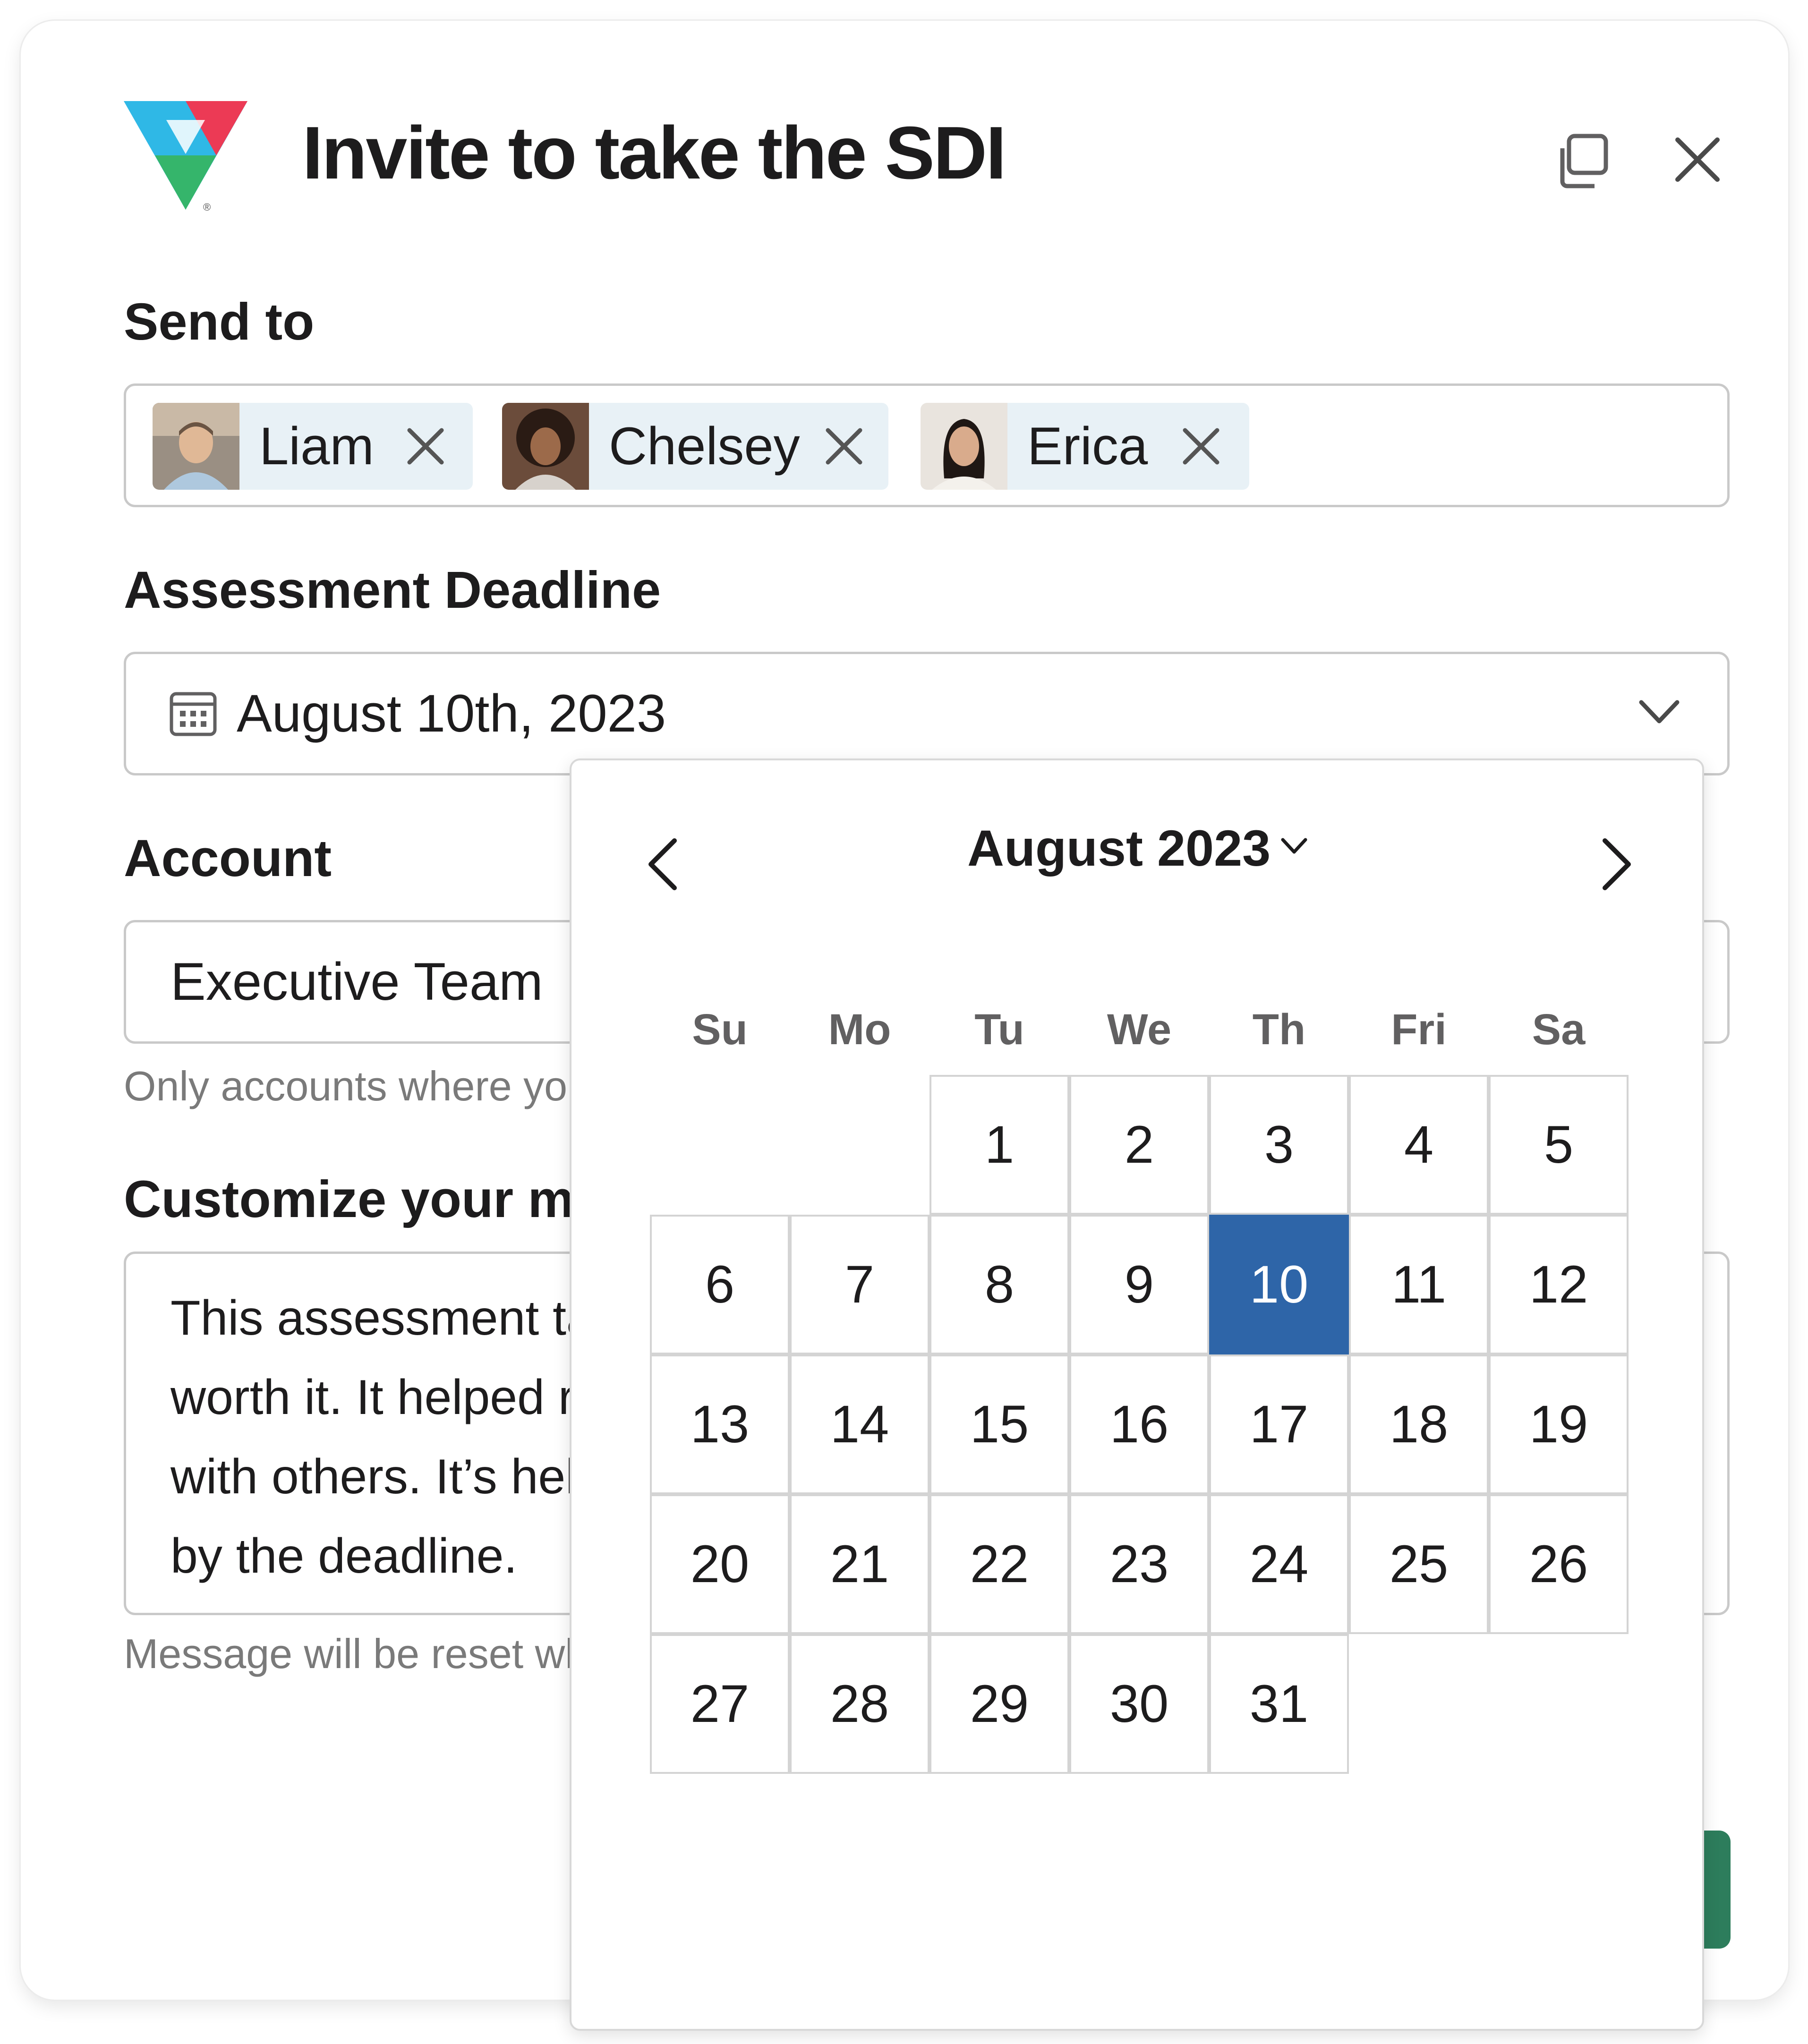 The width and height of the screenshot is (1808, 2044). I want to click on recipient-chip: Liam, so click(313, 446).